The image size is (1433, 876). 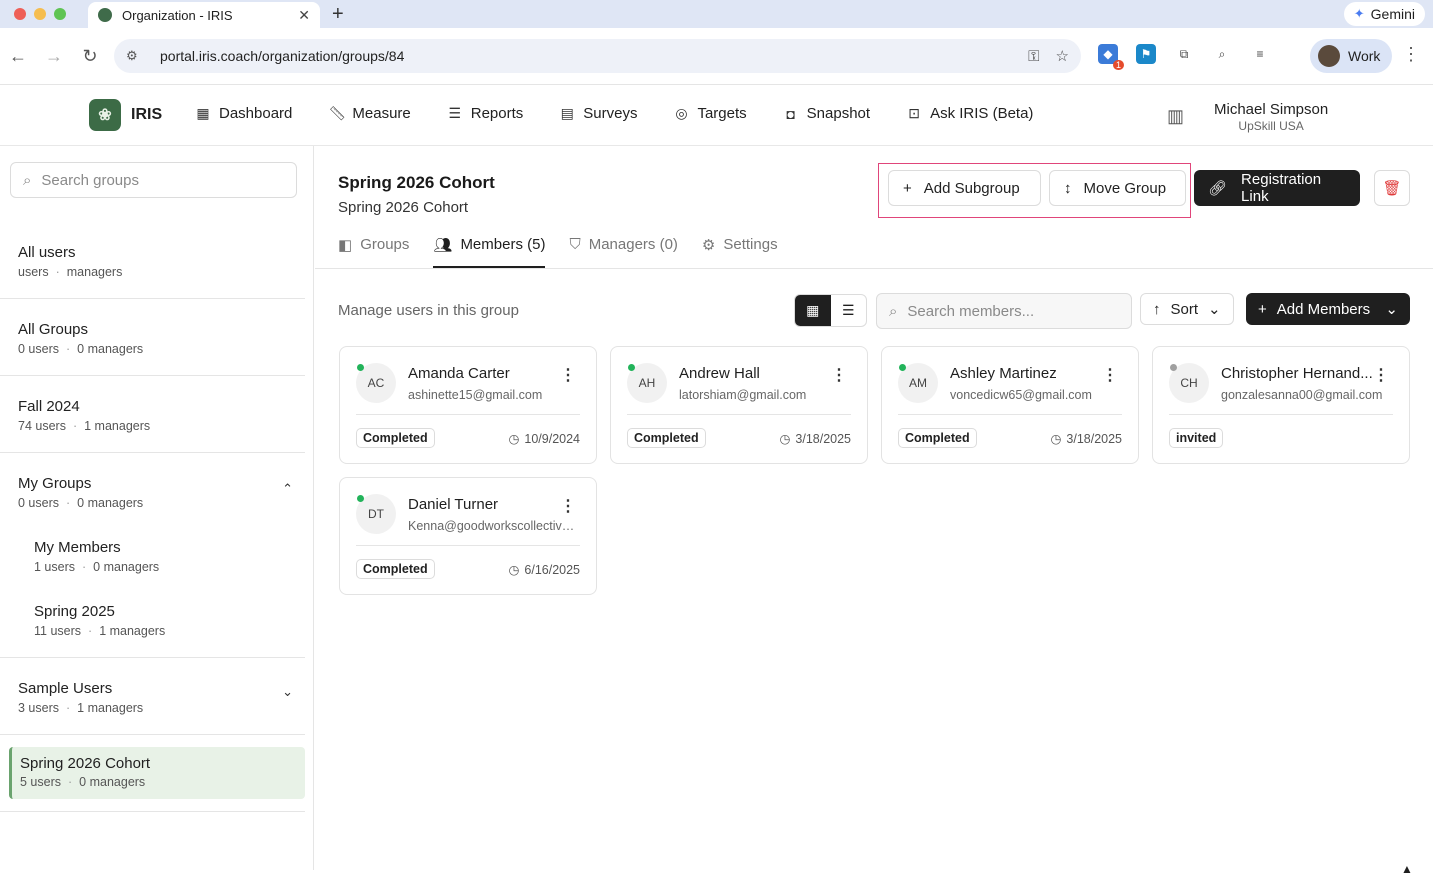 I want to click on building-icon: ▥, so click(x=1175, y=116).